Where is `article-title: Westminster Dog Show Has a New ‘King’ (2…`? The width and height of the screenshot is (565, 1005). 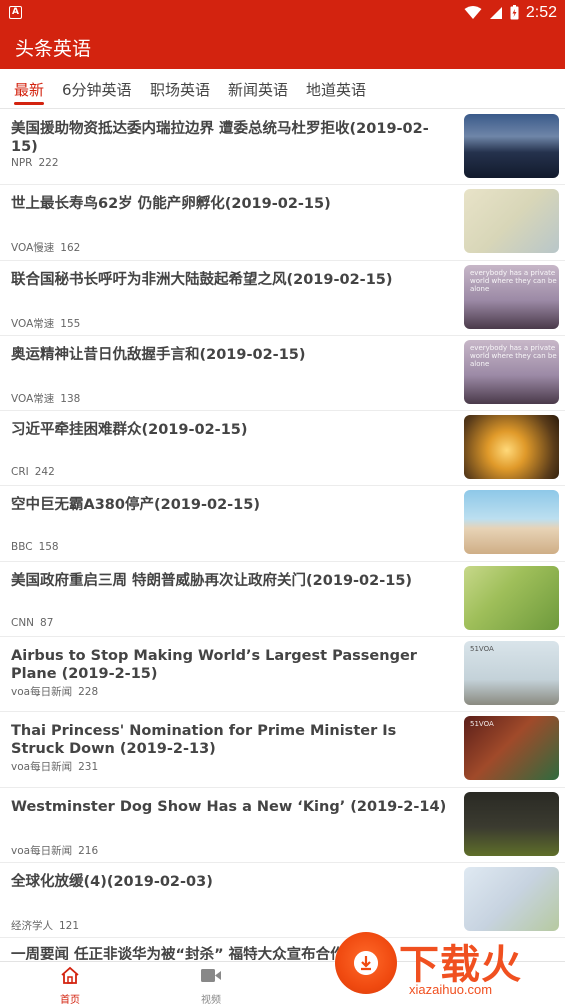 article-title: Westminster Dog Show Has a New ‘King’ (2… is located at coordinates (229, 806).